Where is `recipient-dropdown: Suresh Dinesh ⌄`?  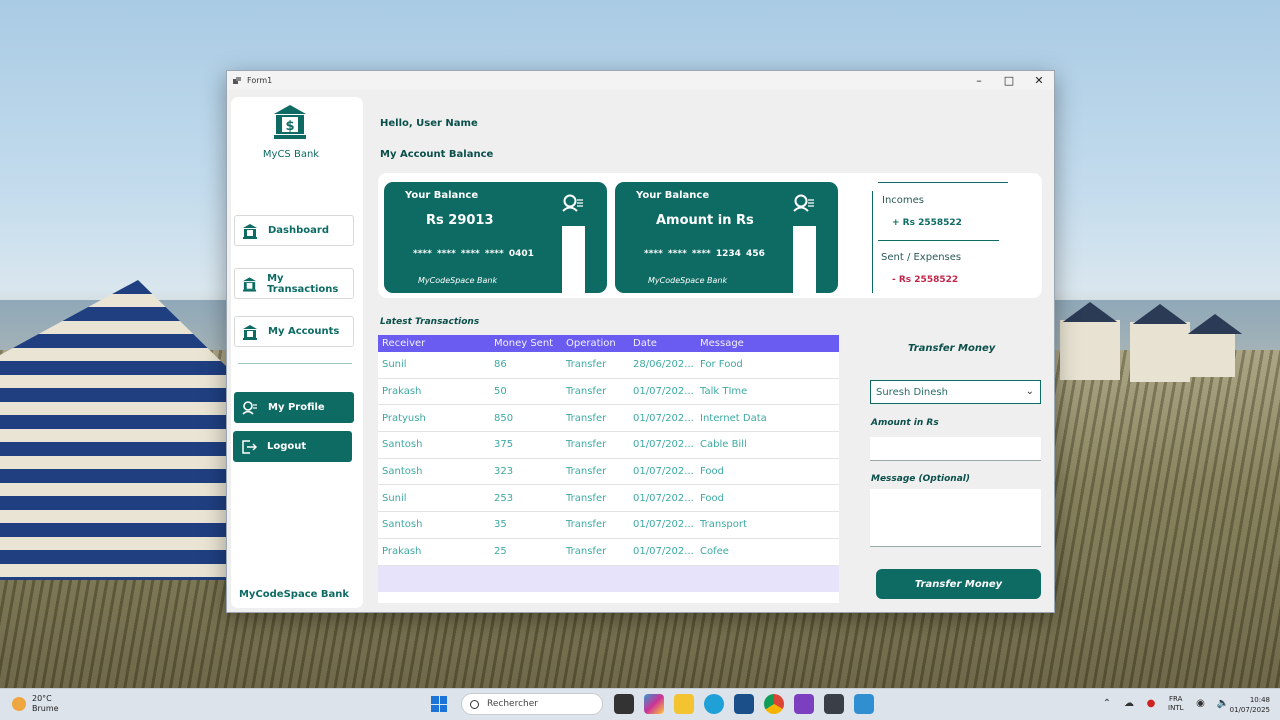 recipient-dropdown: Suresh Dinesh ⌄ is located at coordinates (955, 392).